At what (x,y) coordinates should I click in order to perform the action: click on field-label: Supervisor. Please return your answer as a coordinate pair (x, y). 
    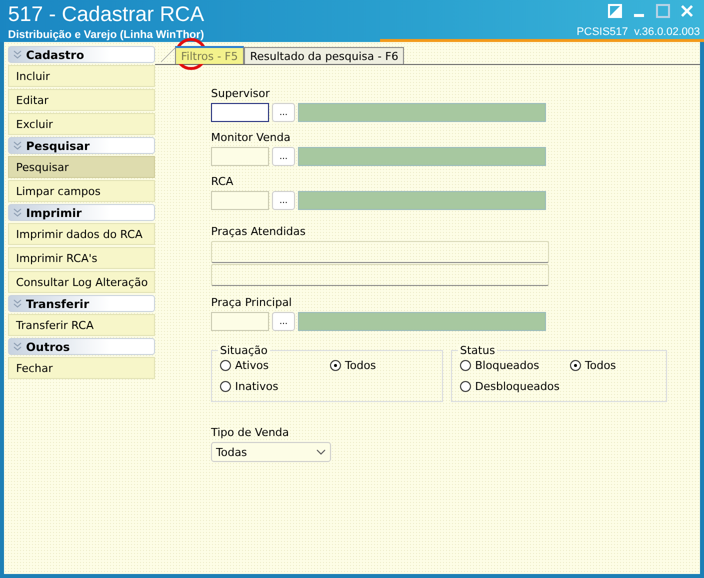
    Looking at the image, I should click on (241, 94).